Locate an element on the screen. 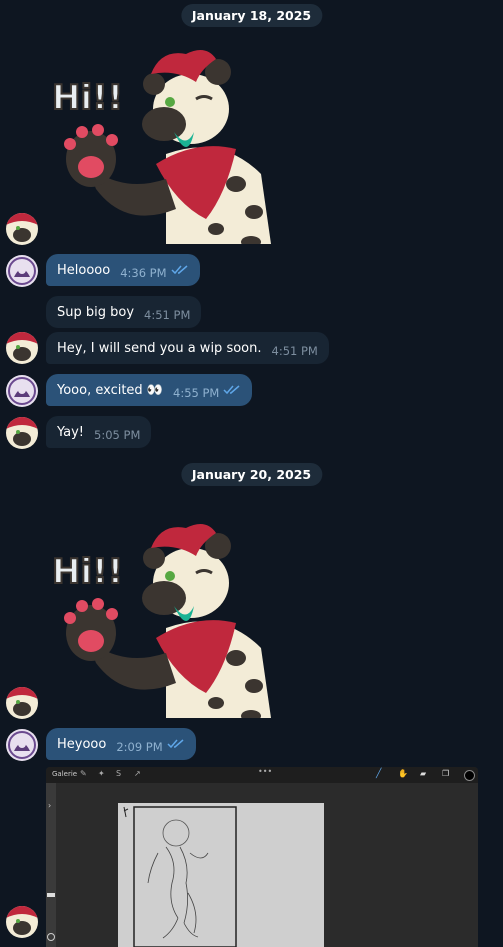 This screenshot has height=947, width=503. message-bubble: Yooo, excited 👀 4:55 PM is located at coordinates (149, 391).